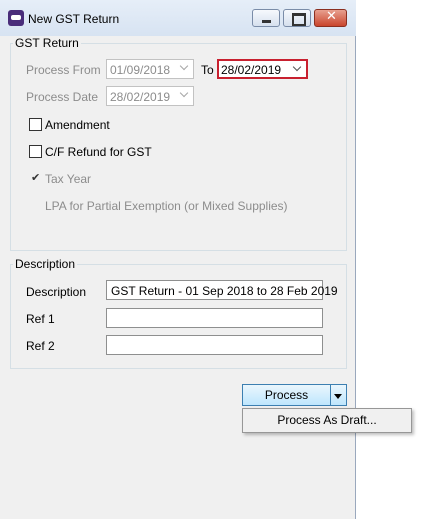 This screenshot has height=519, width=428. Describe the element at coordinates (266, 21) in the screenshot. I see `minimize-icon` at that location.